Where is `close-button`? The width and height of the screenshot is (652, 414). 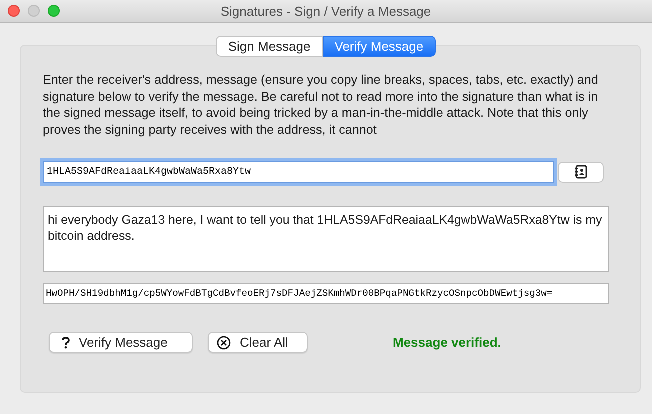 close-button is located at coordinates (14, 11).